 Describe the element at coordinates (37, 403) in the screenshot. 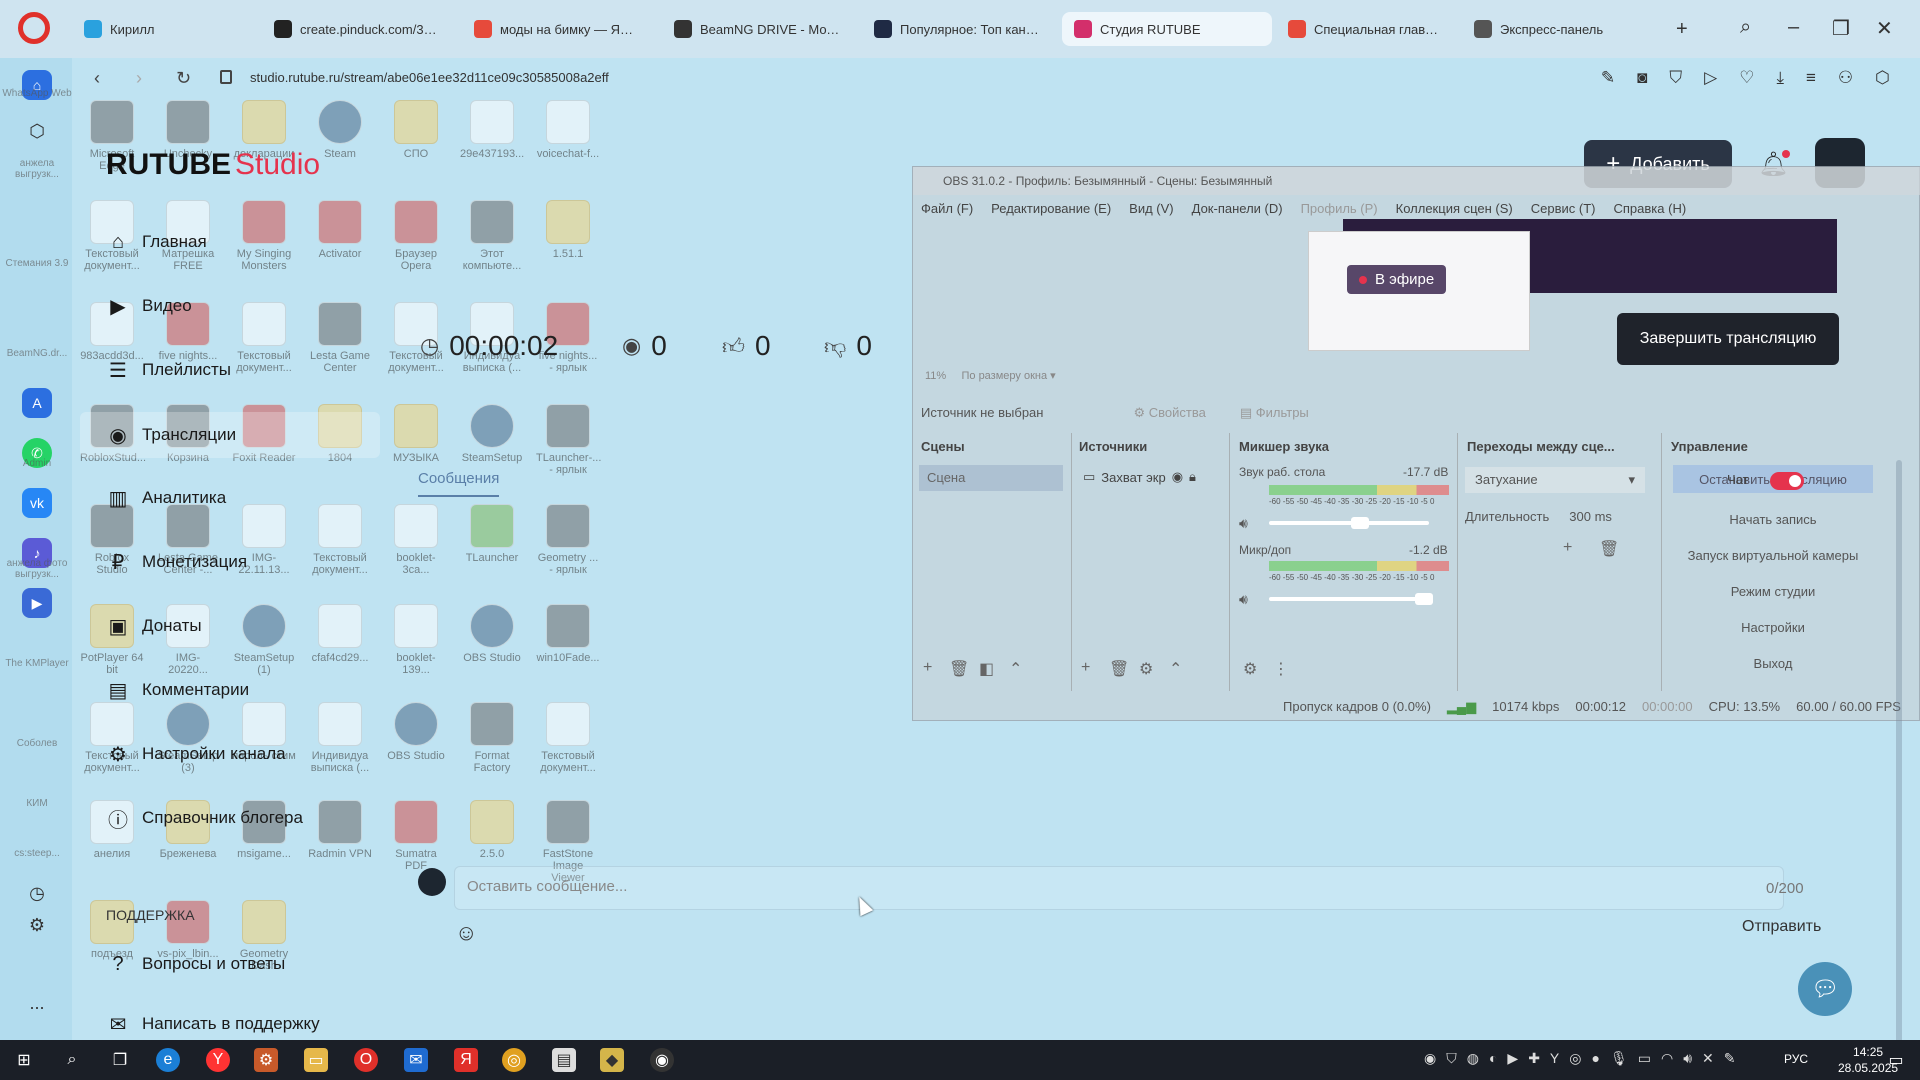

I see `app-store-icon: A` at that location.